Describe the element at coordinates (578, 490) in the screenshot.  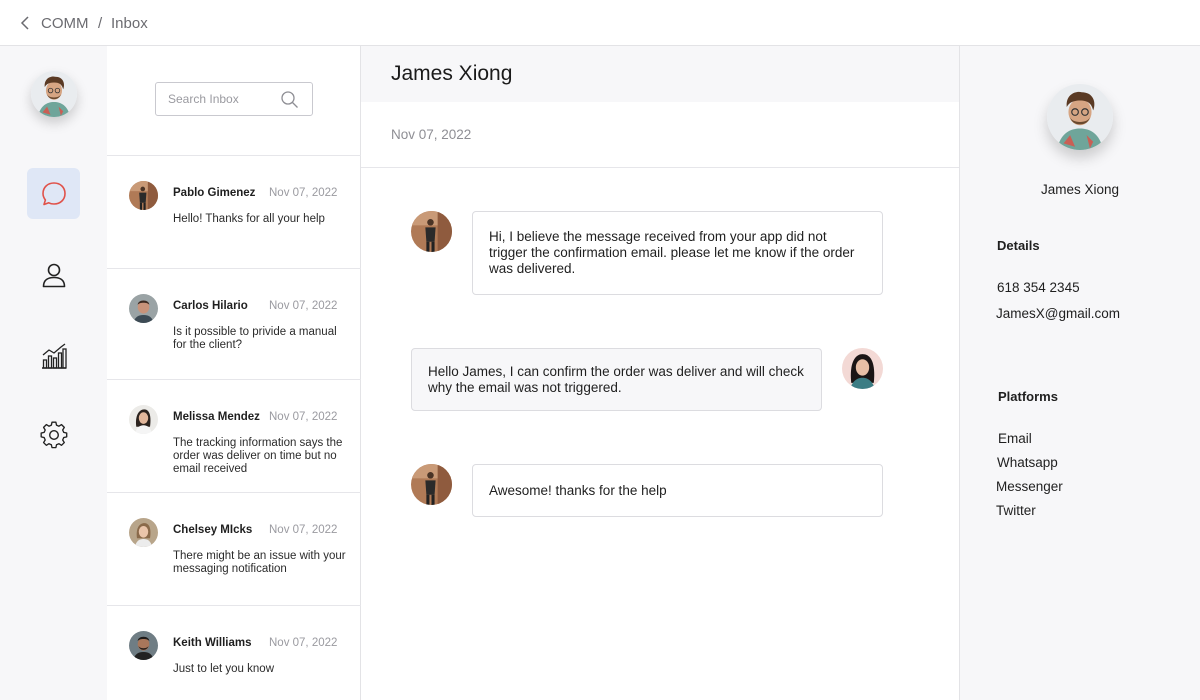
I see `message-text: Awesome! thanks for the help` at that location.